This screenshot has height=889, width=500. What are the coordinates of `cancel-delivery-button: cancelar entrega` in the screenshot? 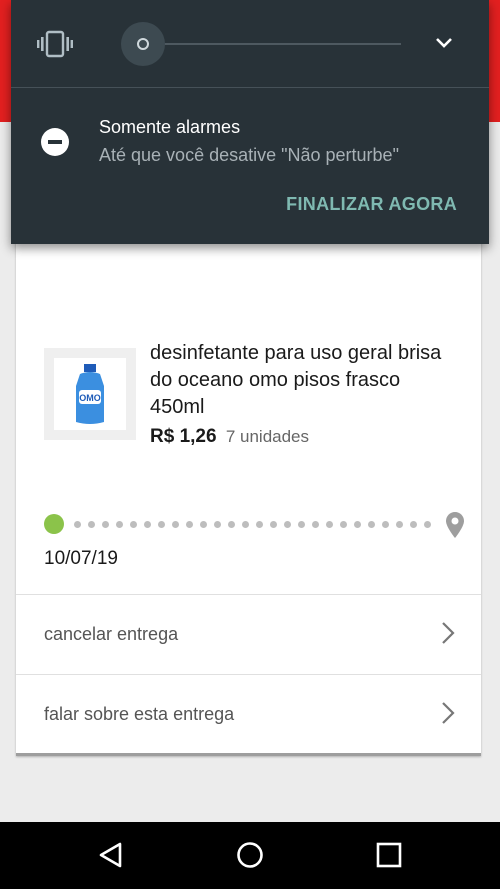 It's located at (248, 634).